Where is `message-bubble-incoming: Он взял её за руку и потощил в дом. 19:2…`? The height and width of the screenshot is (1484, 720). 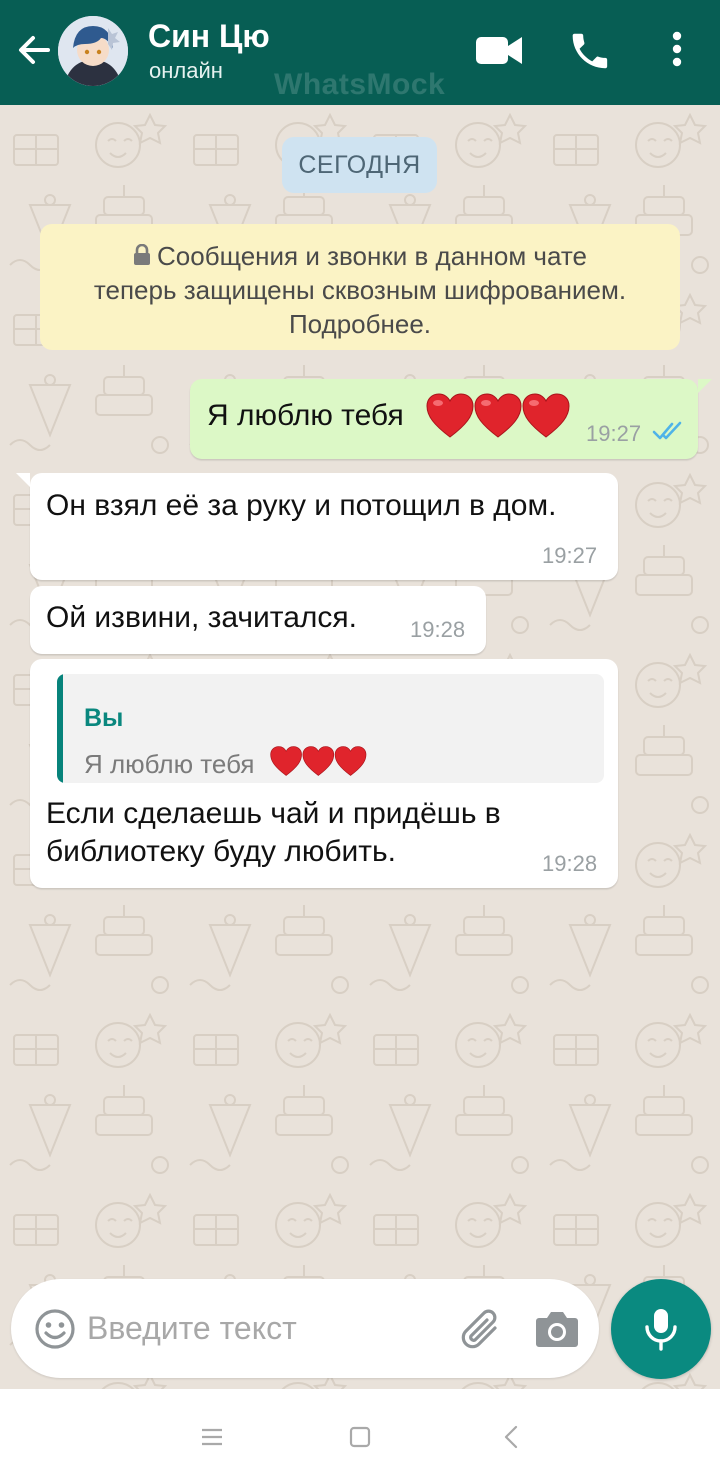
message-bubble-incoming: Он взял её за руку и потощил в дом. 19:2… is located at coordinates (317, 526).